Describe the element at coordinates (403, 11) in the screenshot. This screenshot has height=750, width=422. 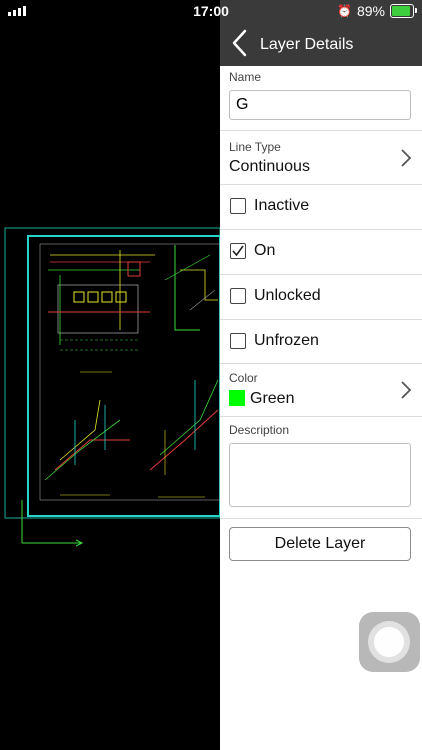
I see `battery-icon` at that location.